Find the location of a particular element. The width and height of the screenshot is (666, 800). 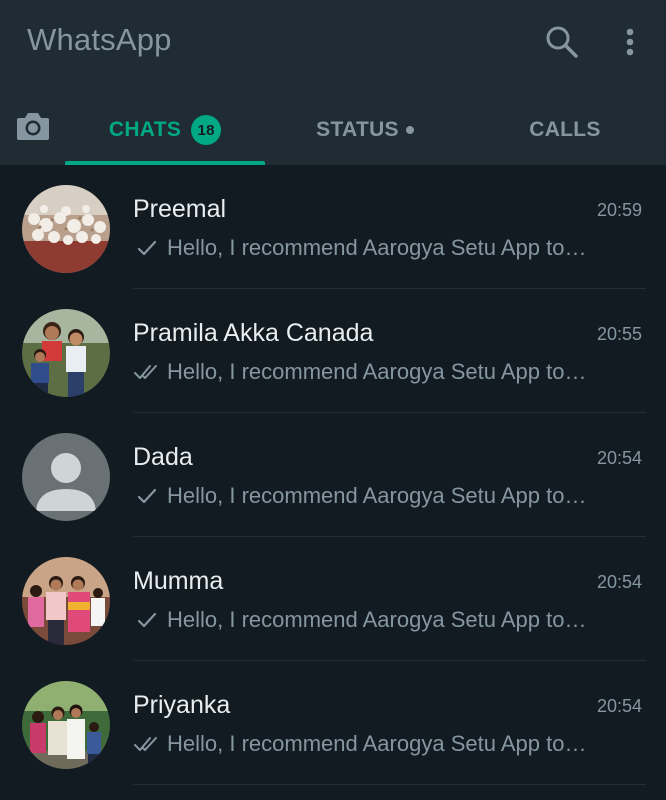

tab-status: STATUS is located at coordinates (365, 130).